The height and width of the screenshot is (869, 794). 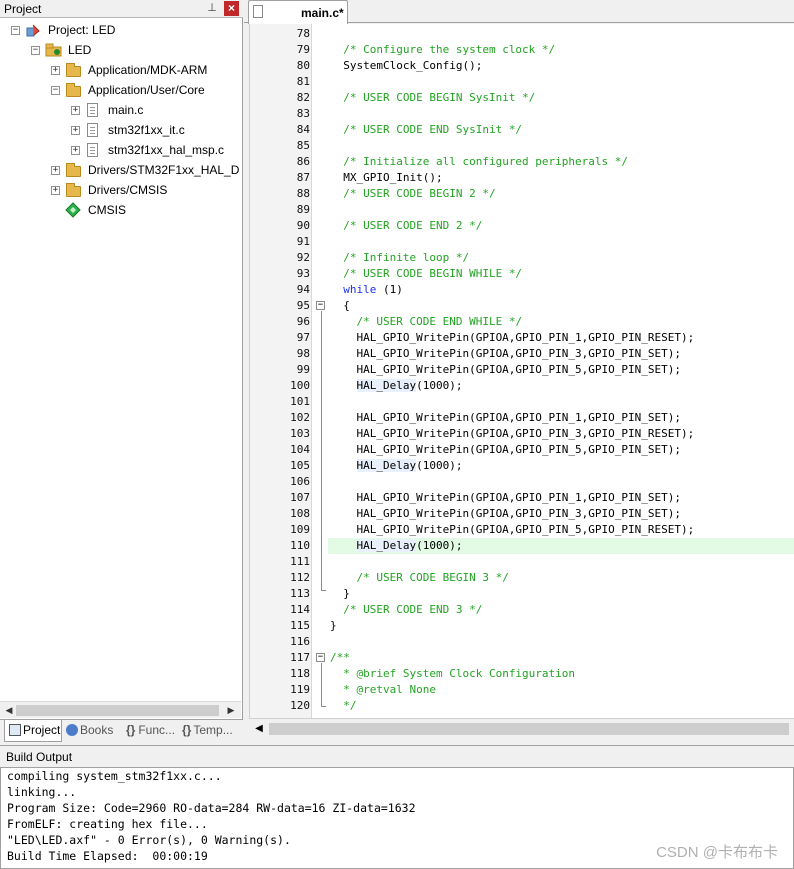 I want to click on pin-icon: ⊥, so click(x=212, y=8).